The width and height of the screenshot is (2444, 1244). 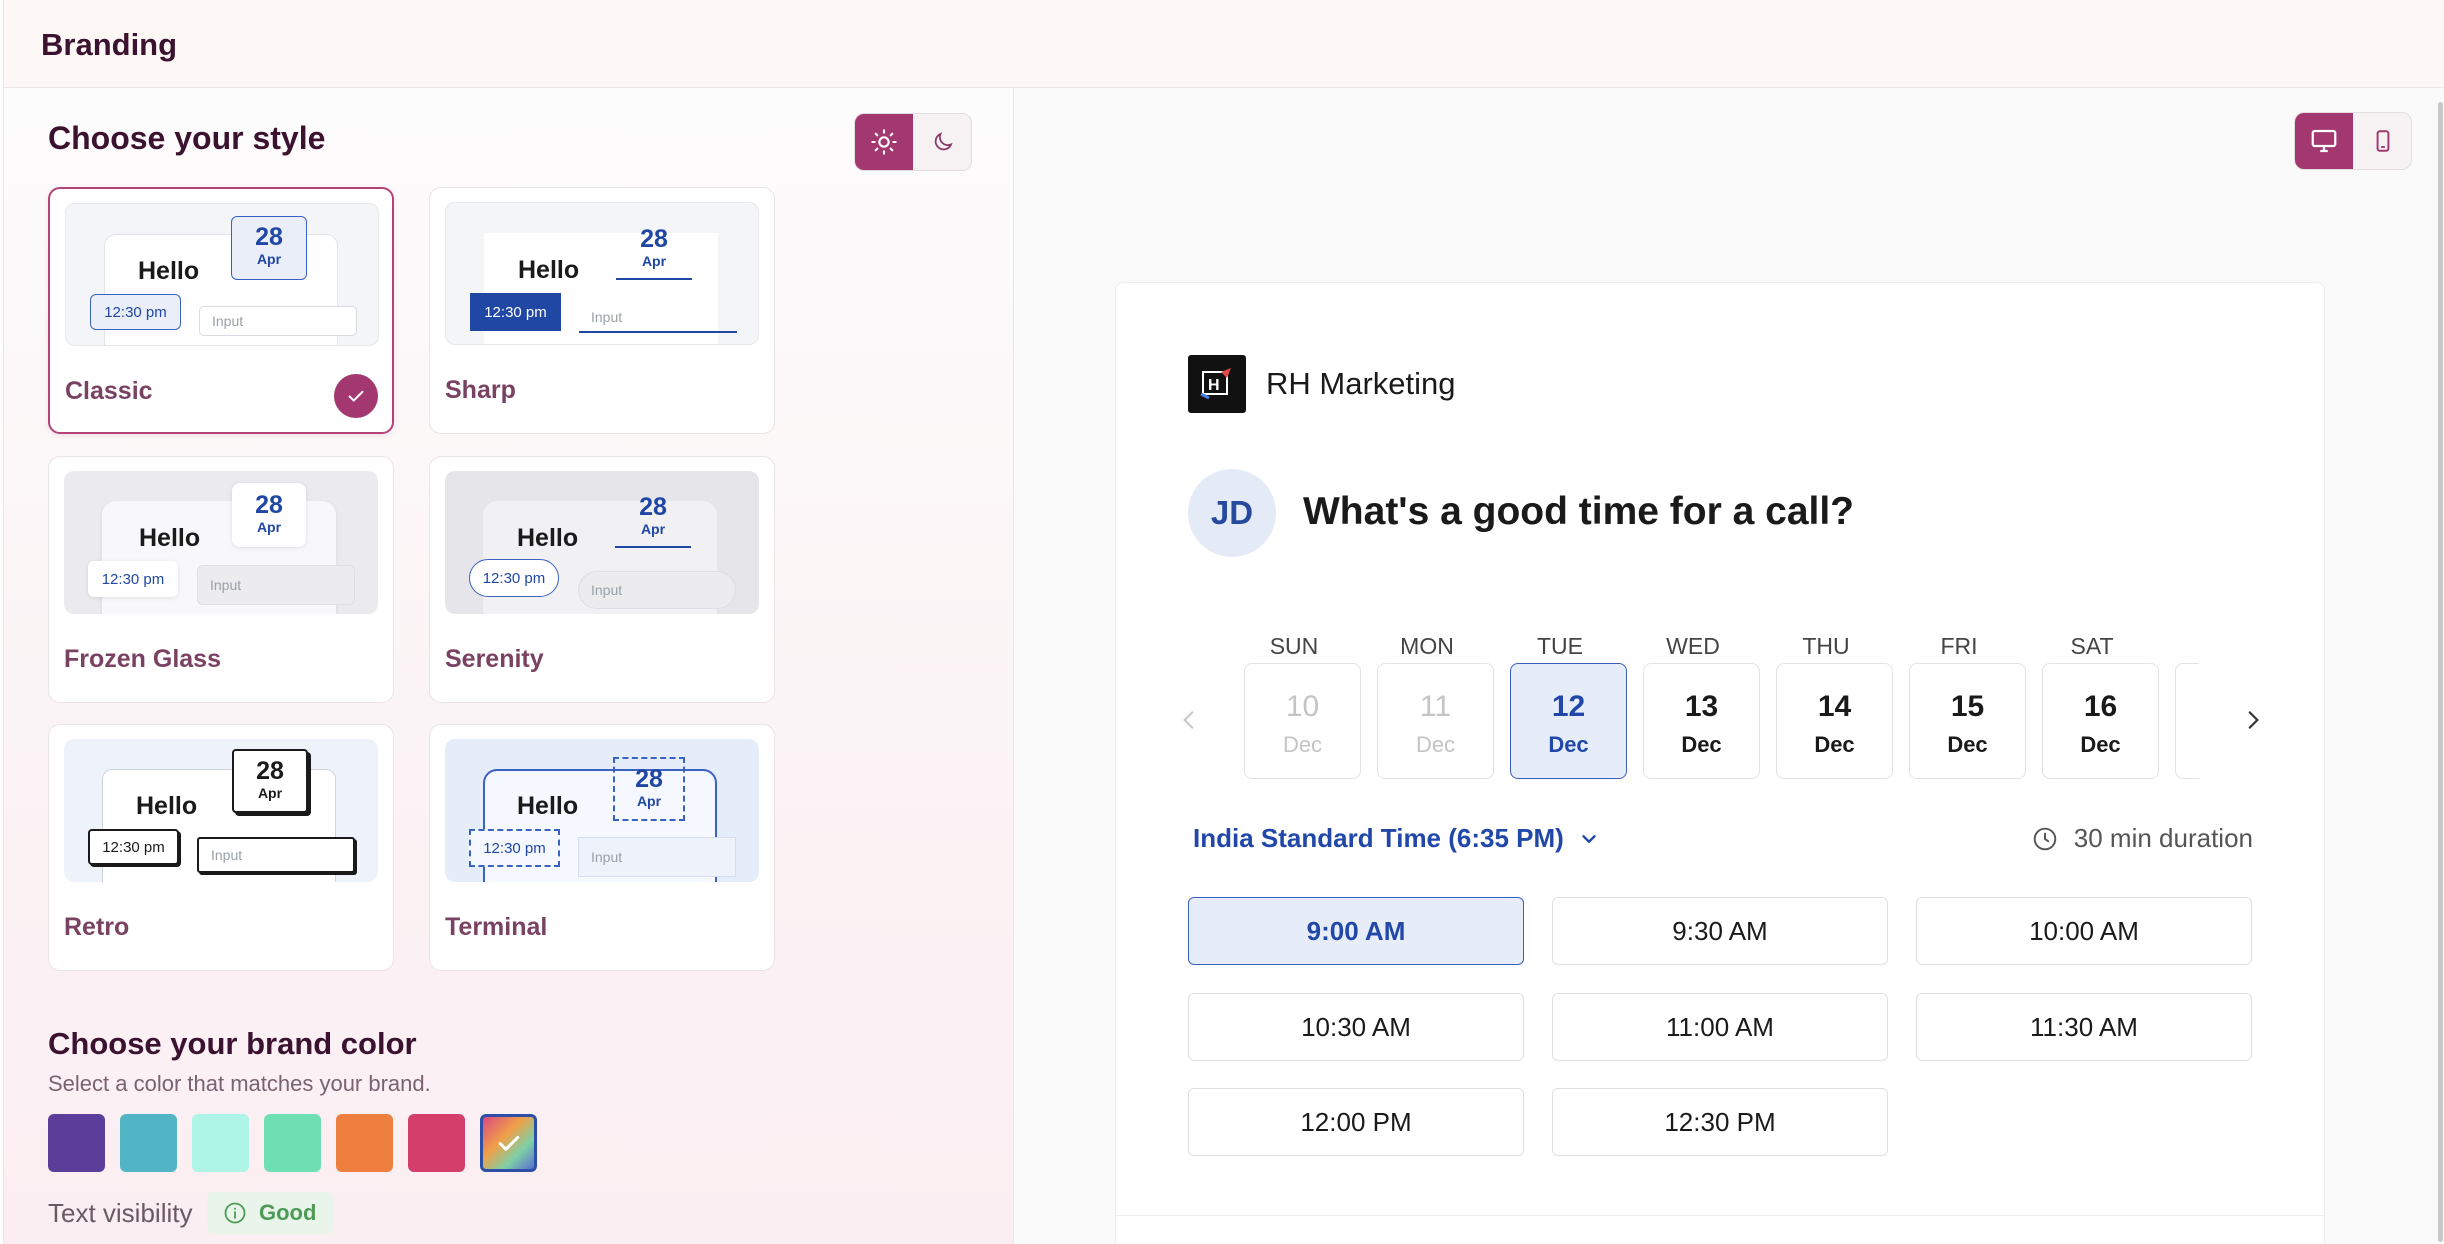 What do you see at coordinates (1959, 646) in the screenshot?
I see `weekday-label: FRI` at bounding box center [1959, 646].